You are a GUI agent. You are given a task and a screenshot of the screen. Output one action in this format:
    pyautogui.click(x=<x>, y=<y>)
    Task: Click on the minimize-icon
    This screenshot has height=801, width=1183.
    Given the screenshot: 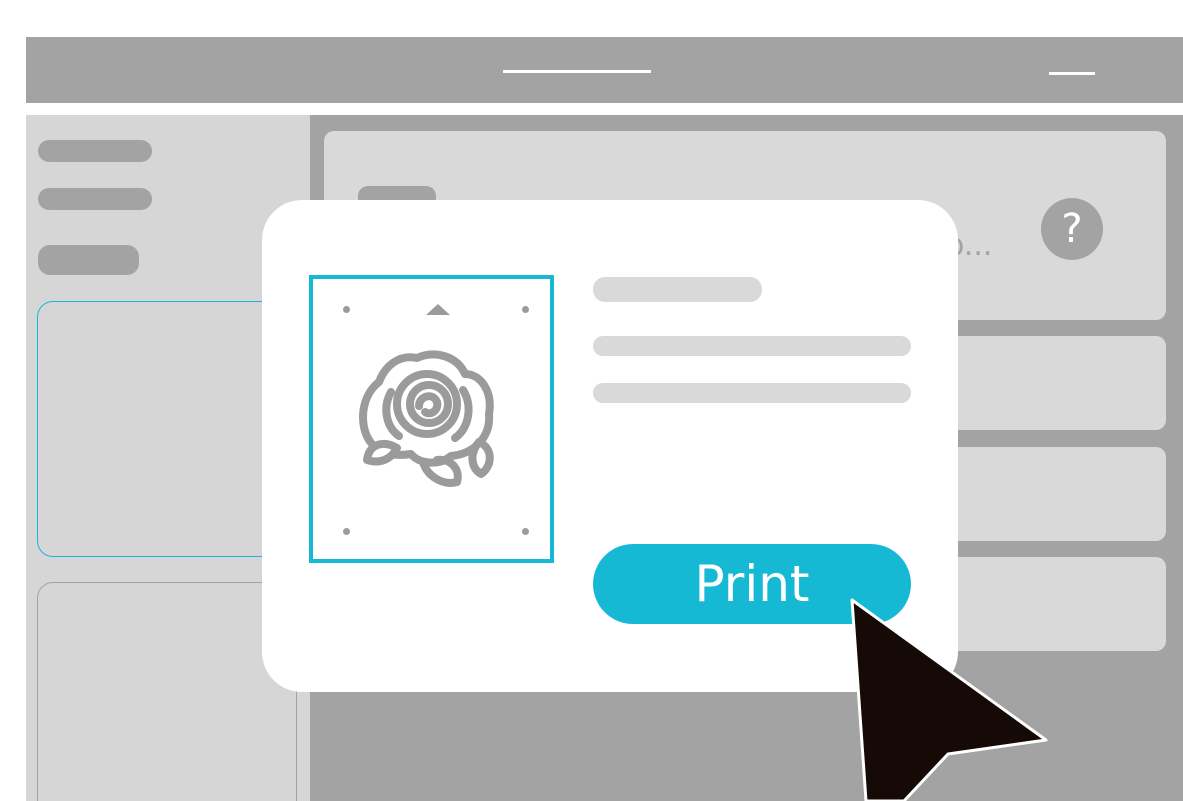 What is the action you would take?
    pyautogui.click(x=1072, y=73)
    